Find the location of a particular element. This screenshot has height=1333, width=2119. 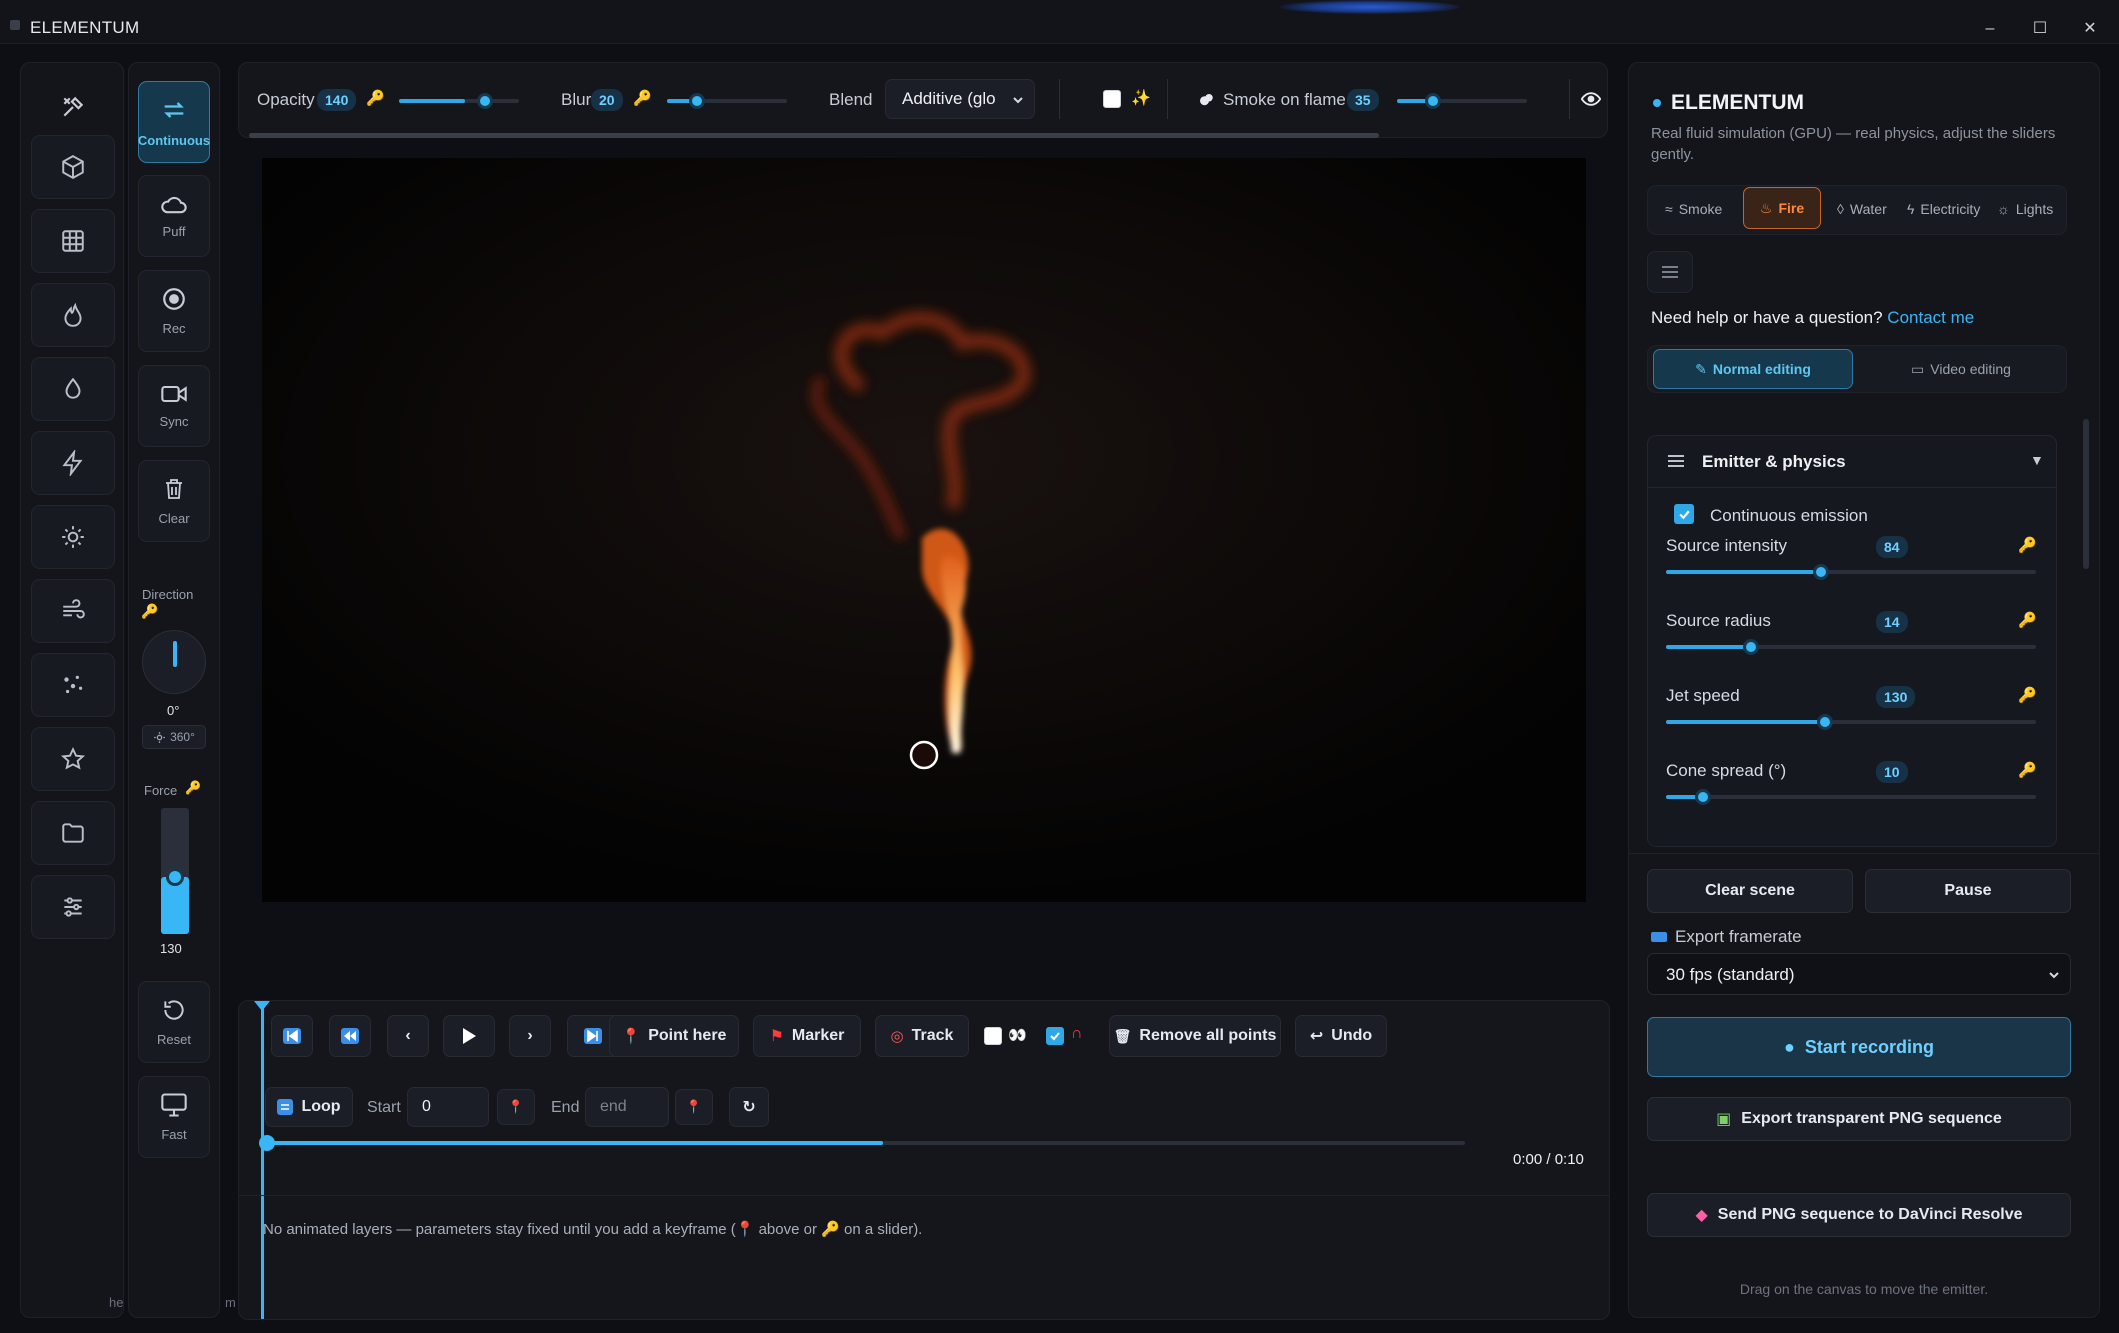

presets-button is located at coordinates (1670, 272).